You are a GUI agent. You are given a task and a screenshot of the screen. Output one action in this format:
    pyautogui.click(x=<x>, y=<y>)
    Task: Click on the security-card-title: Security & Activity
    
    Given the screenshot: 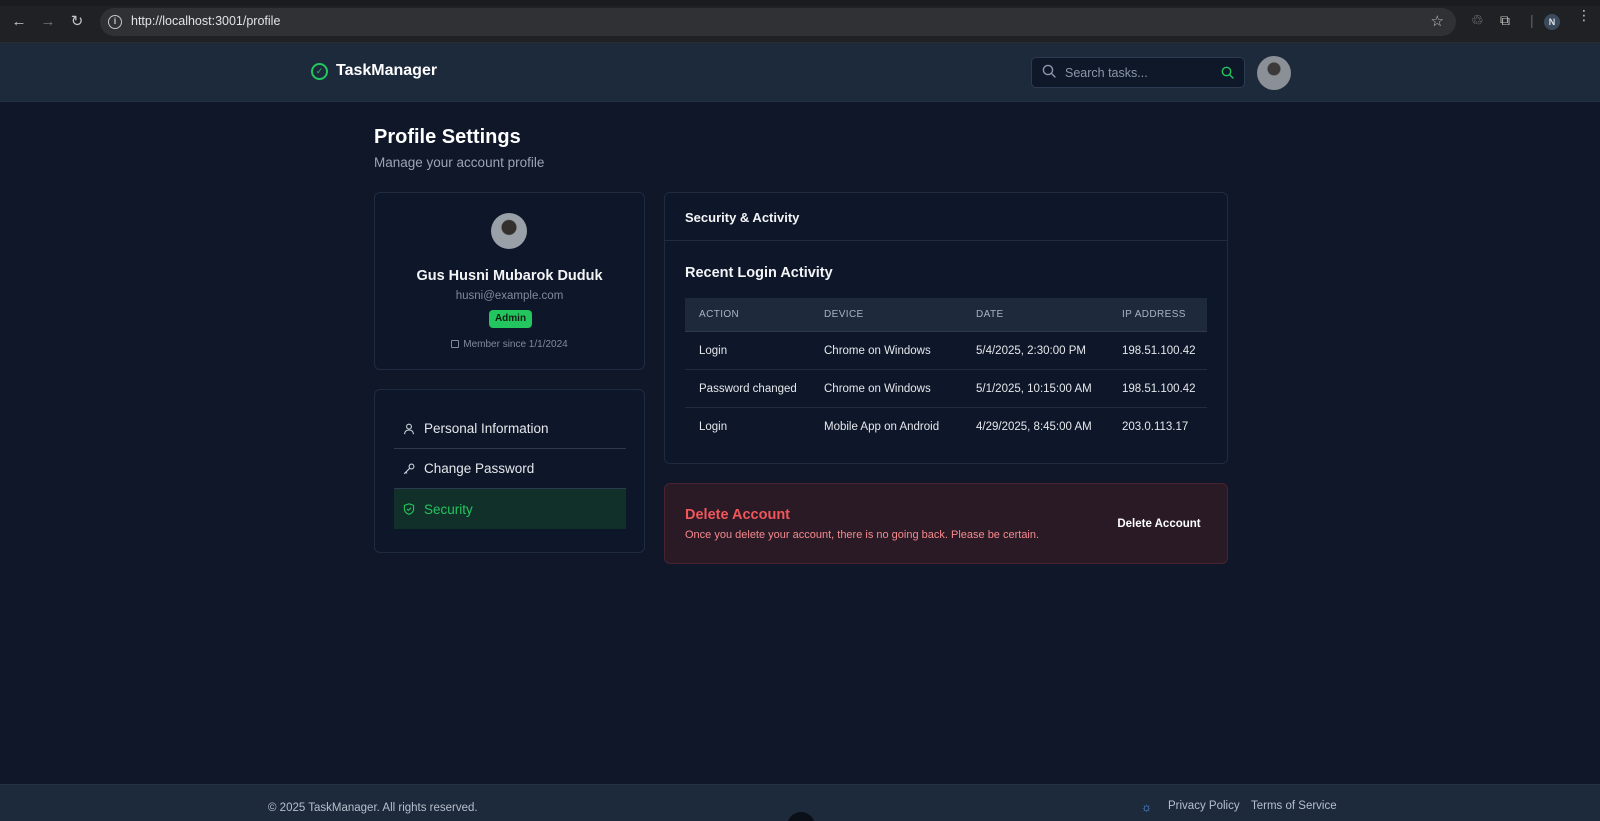 What is the action you would take?
    pyautogui.click(x=742, y=217)
    